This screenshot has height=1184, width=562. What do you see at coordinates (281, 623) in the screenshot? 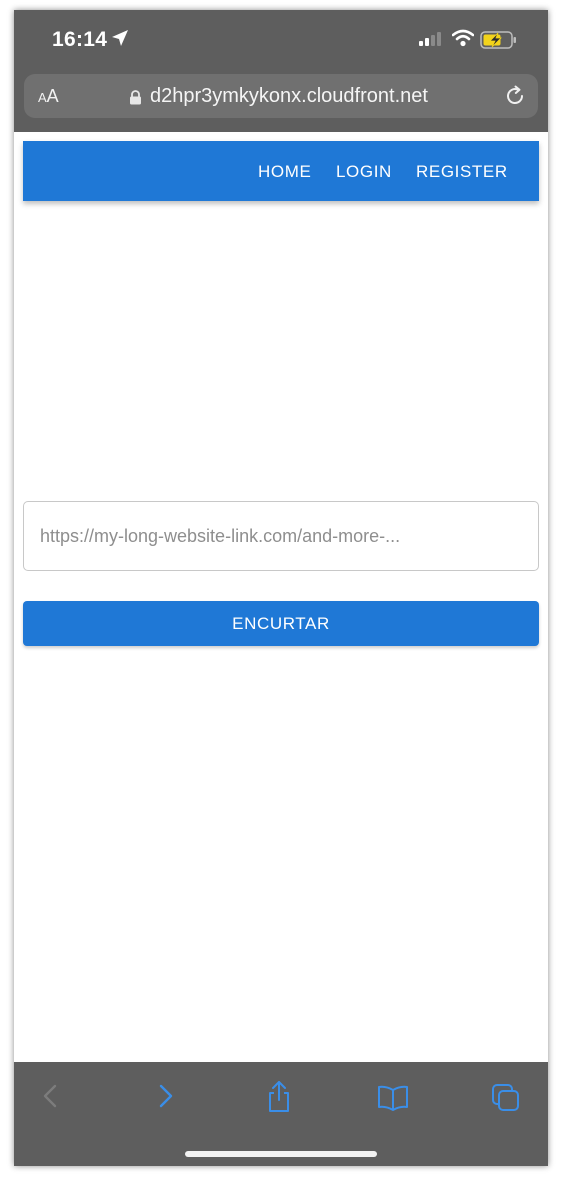
I see `shorten-button: ENCURTAR` at bounding box center [281, 623].